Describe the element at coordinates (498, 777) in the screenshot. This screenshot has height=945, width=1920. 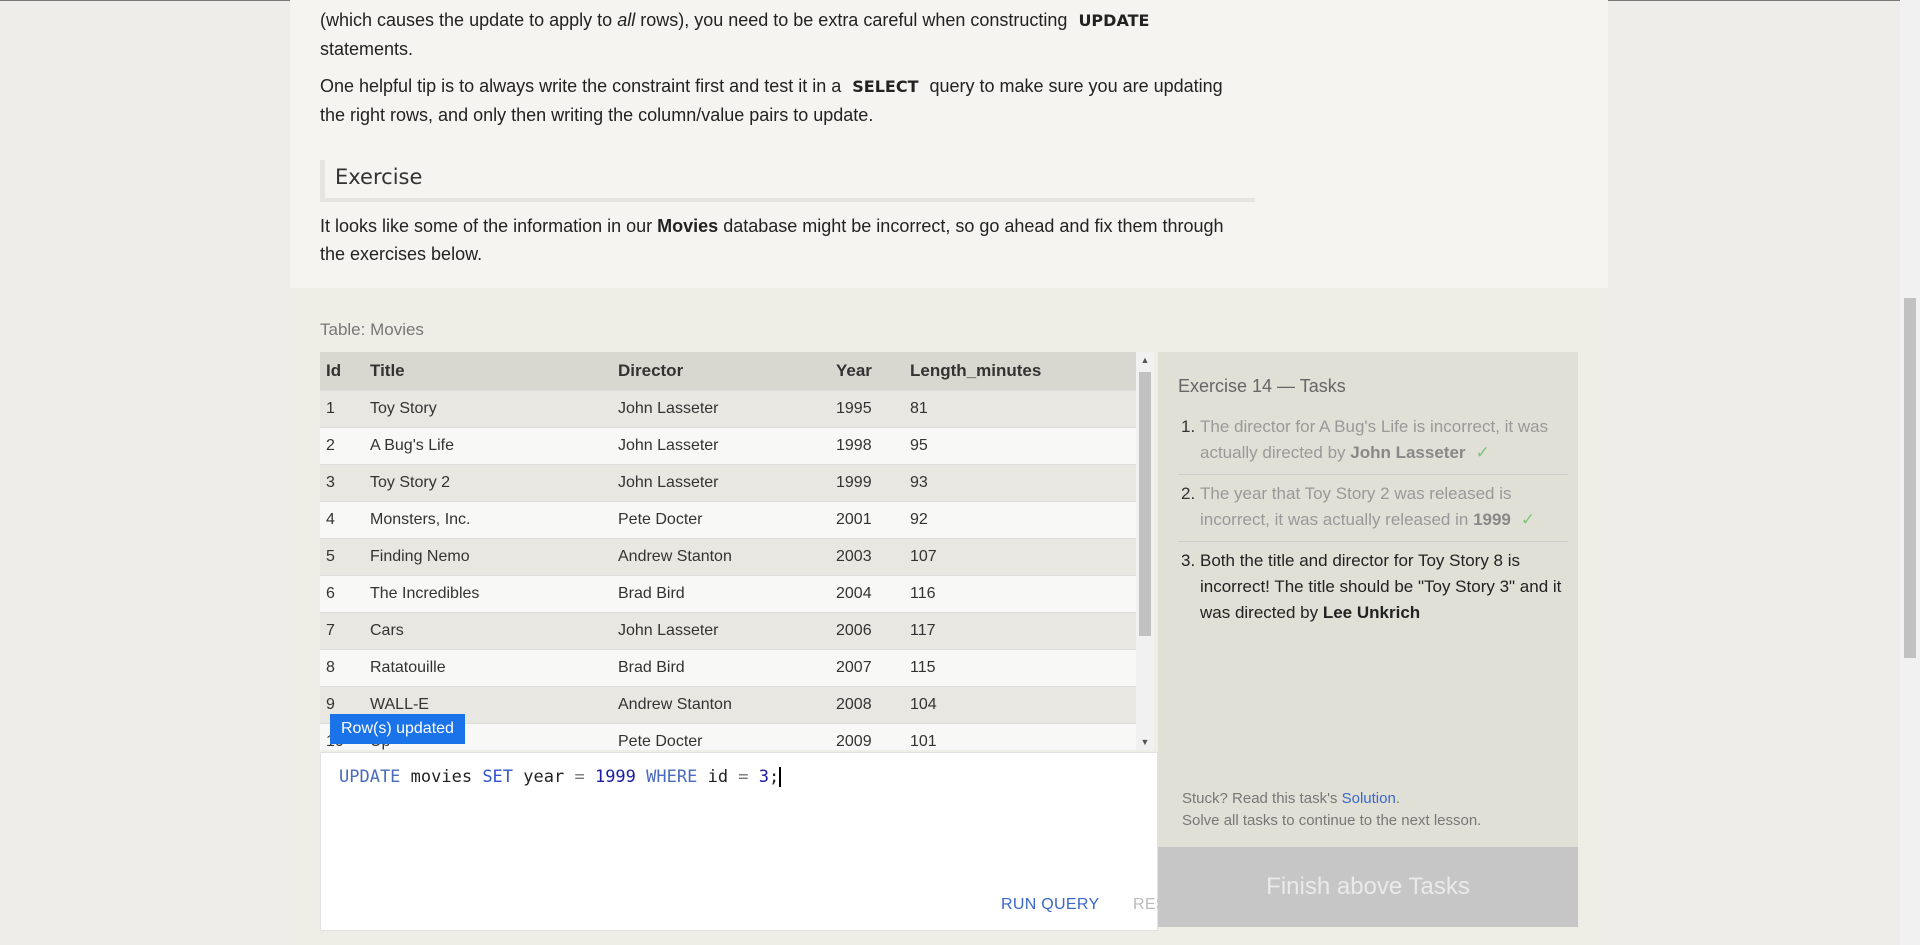
I see `sql-keyword: SET` at that location.